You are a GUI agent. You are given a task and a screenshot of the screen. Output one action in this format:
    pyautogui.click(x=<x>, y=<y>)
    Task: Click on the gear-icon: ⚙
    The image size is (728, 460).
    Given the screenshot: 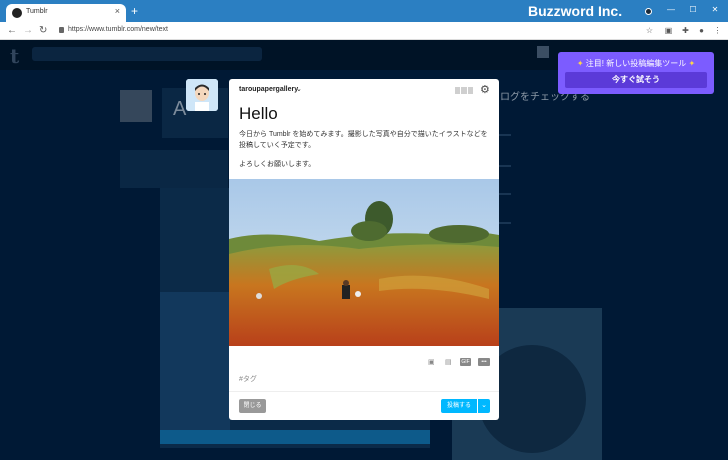 What is the action you would take?
    pyautogui.click(x=485, y=89)
    